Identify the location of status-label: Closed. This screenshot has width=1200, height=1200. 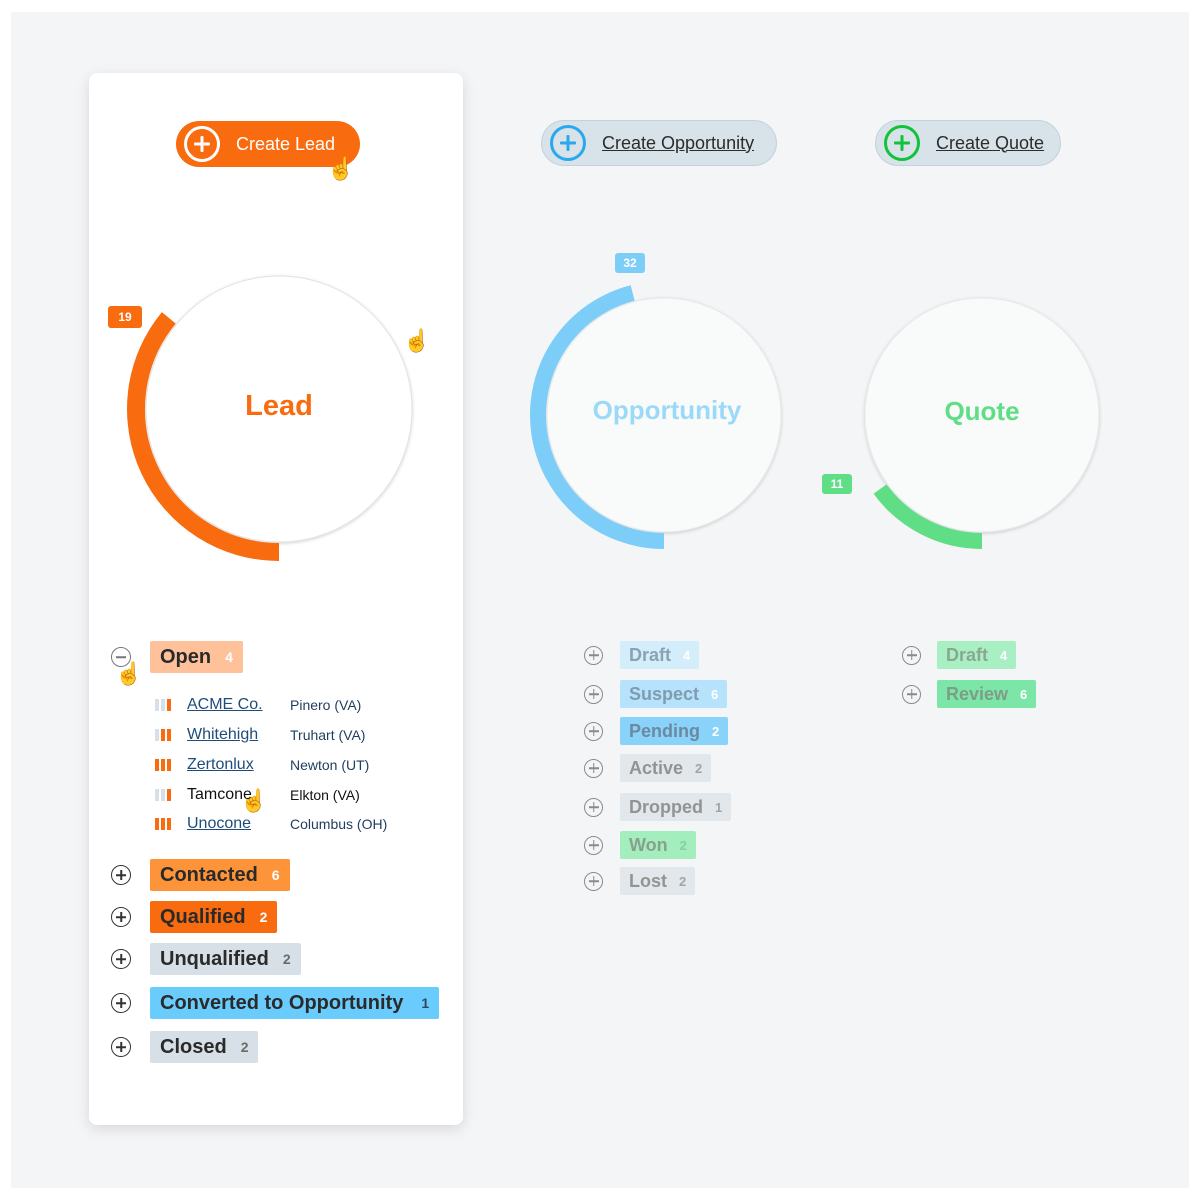
(193, 1046).